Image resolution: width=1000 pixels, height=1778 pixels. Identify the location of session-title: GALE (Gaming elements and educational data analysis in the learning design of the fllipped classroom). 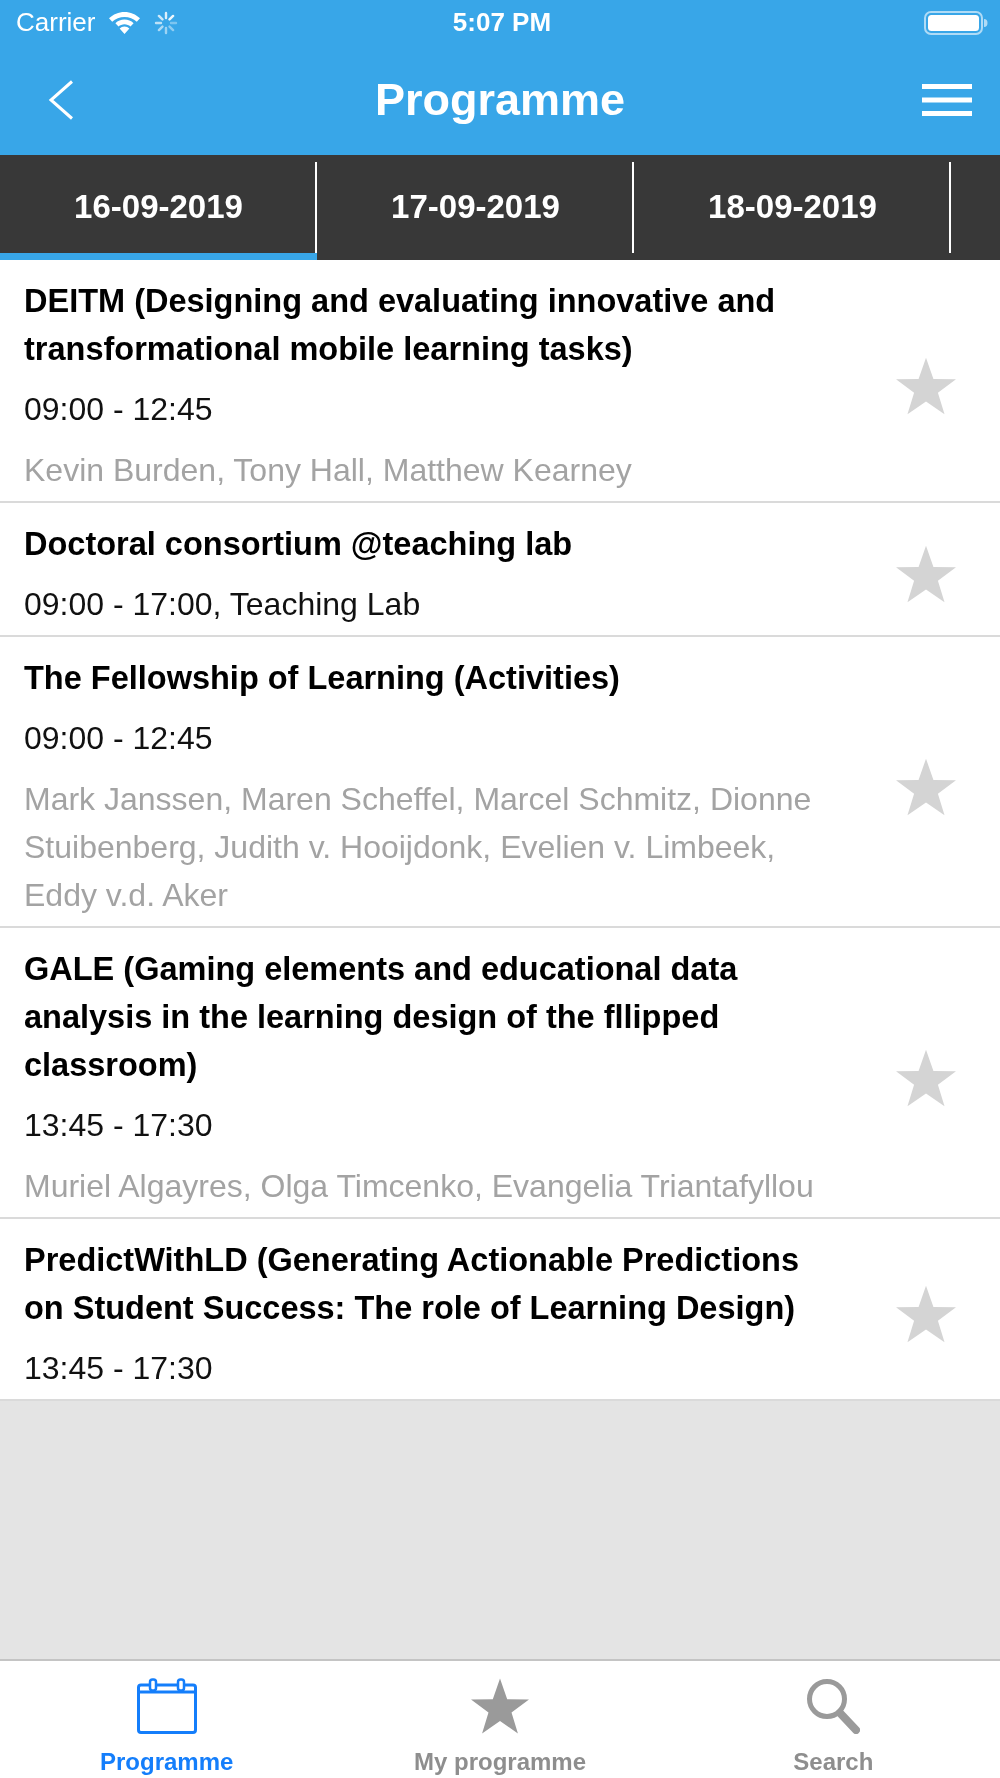
(381, 1017).